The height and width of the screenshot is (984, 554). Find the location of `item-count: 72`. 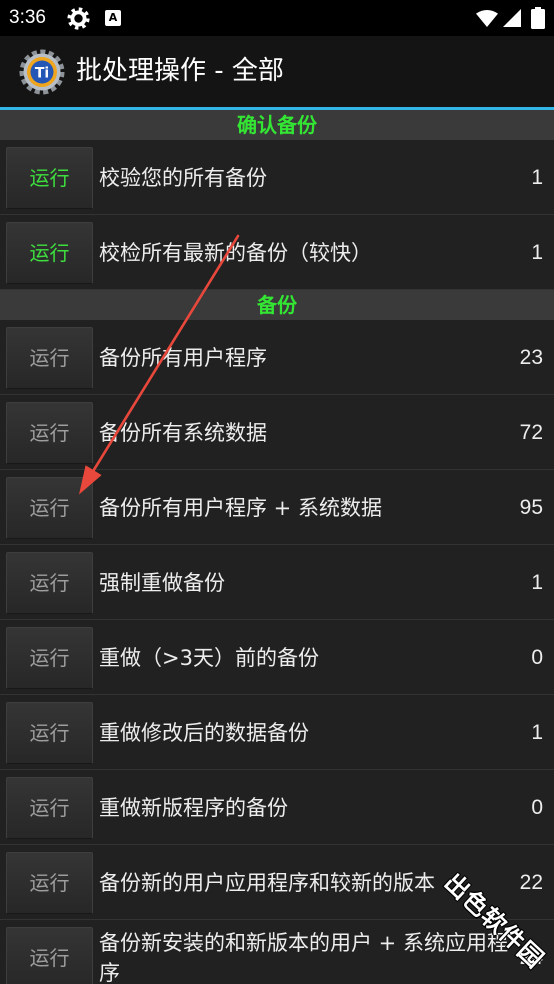

item-count: 72 is located at coordinates (531, 432).